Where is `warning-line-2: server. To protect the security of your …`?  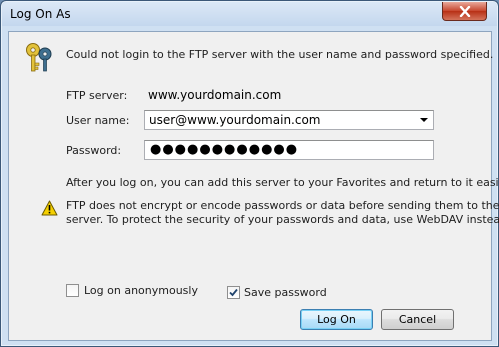 warning-line-2: server. To protect the security of your … is located at coordinates (282, 219).